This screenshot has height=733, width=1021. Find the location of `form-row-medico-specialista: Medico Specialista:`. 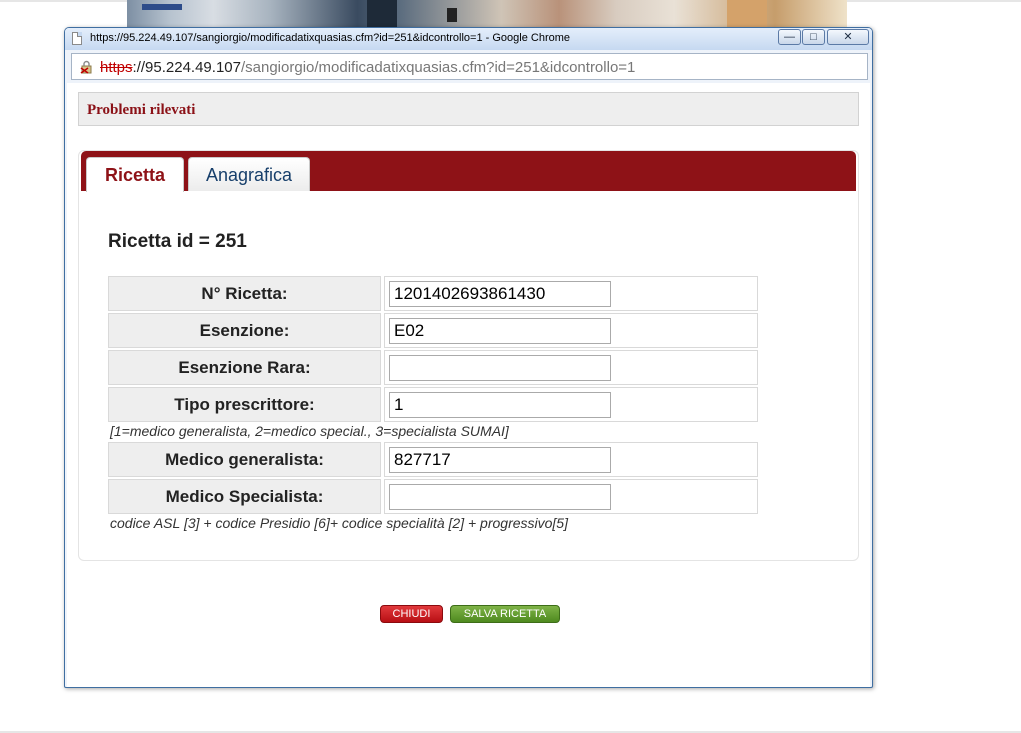

form-row-medico-specialista: Medico Specialista: is located at coordinates (433, 496).